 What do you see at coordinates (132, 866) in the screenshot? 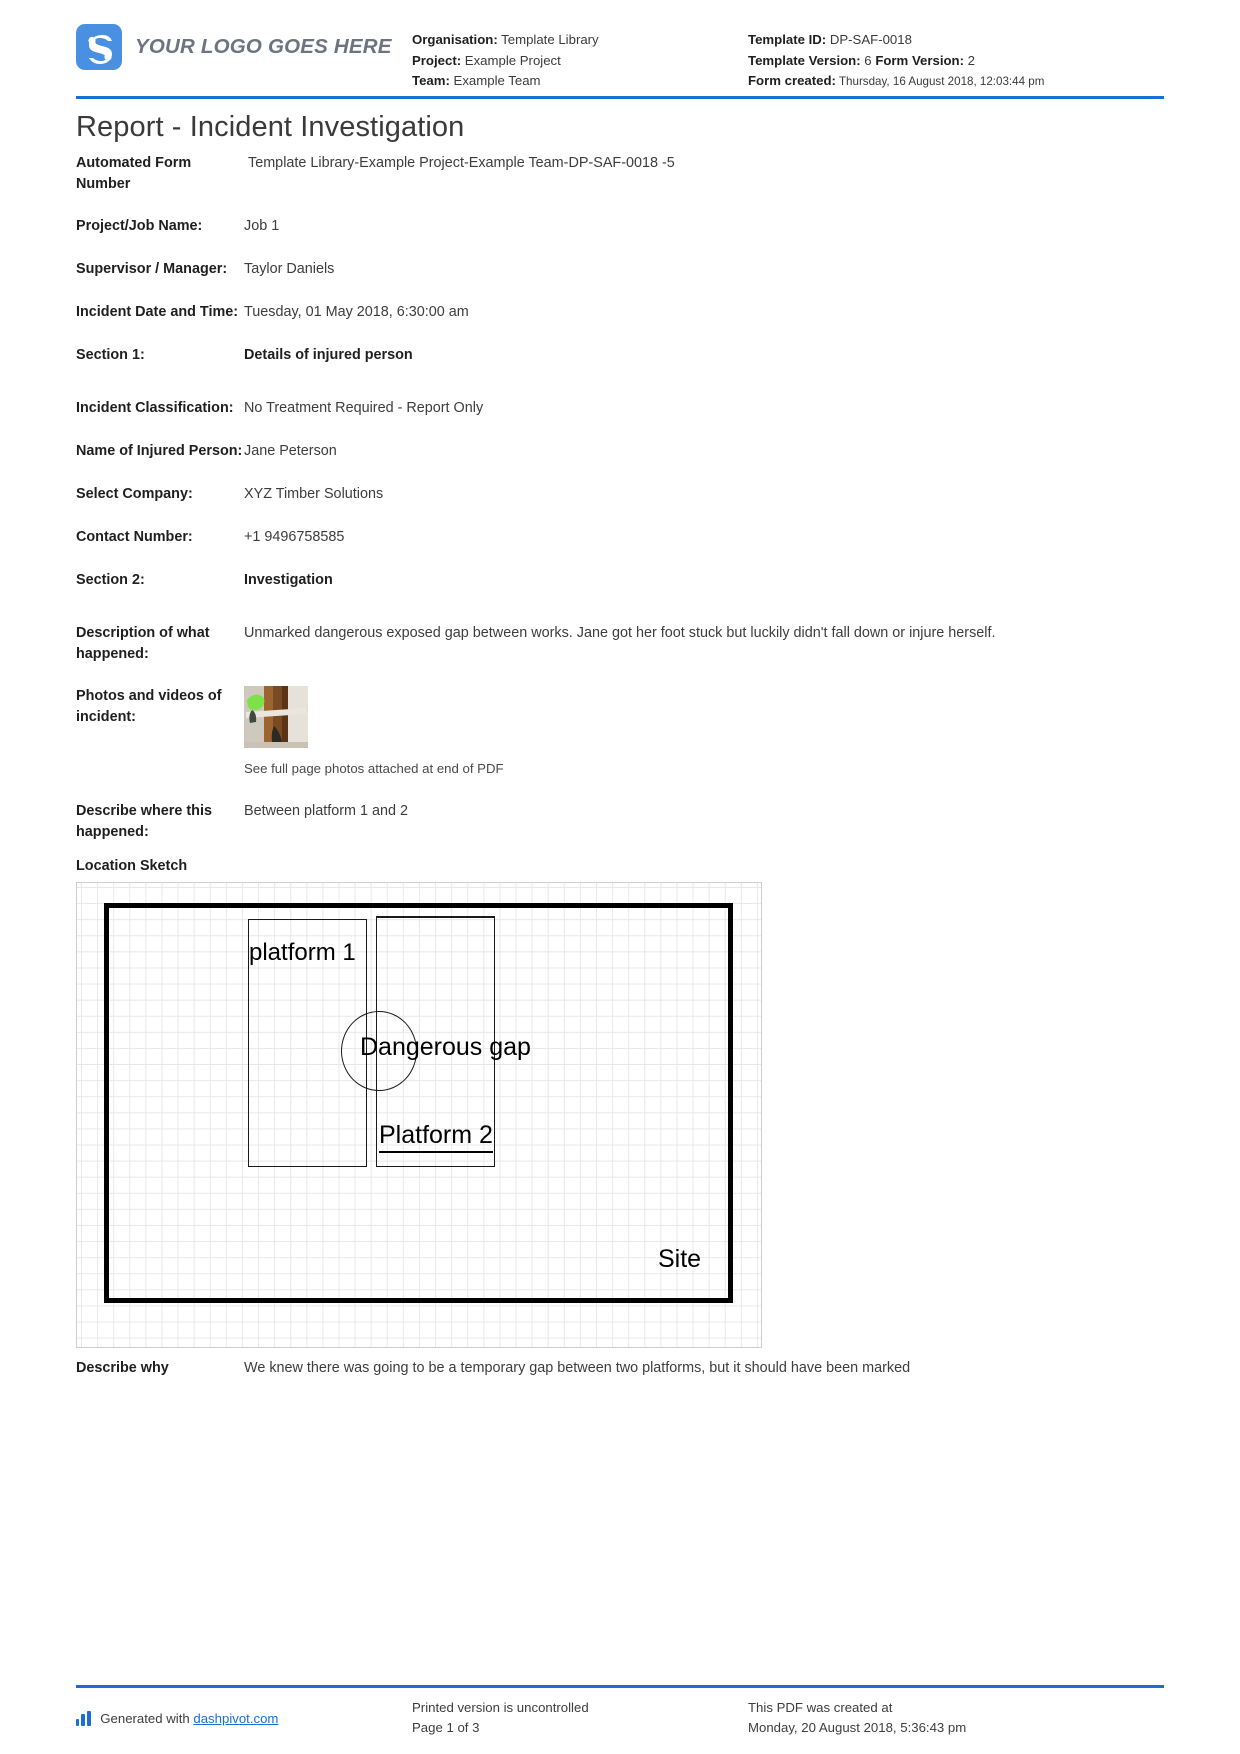
I see `location-sketch-label: Location Sketch` at bounding box center [132, 866].